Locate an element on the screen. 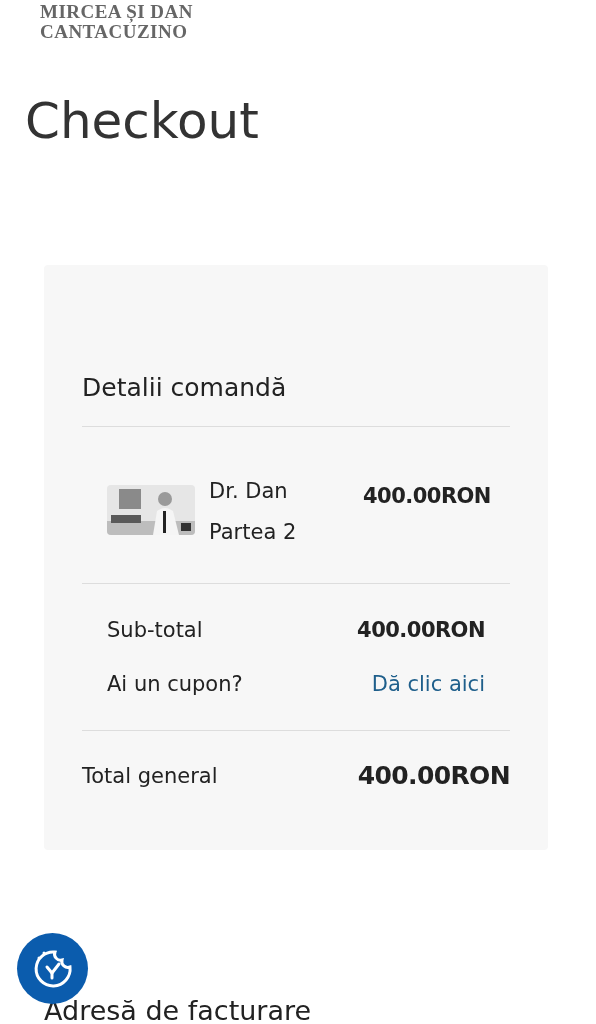  order-title: Detalii comandă is located at coordinates (185, 388).